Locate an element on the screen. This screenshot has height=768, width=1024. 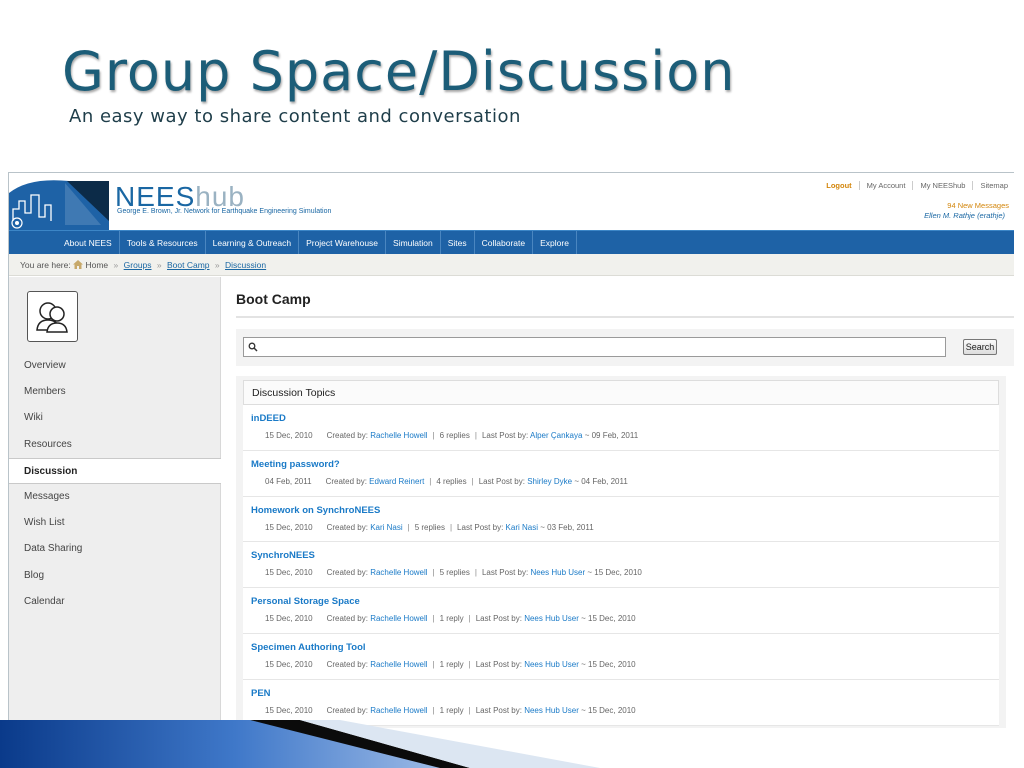
topic-title-link: inDEED is located at coordinates (625, 418).